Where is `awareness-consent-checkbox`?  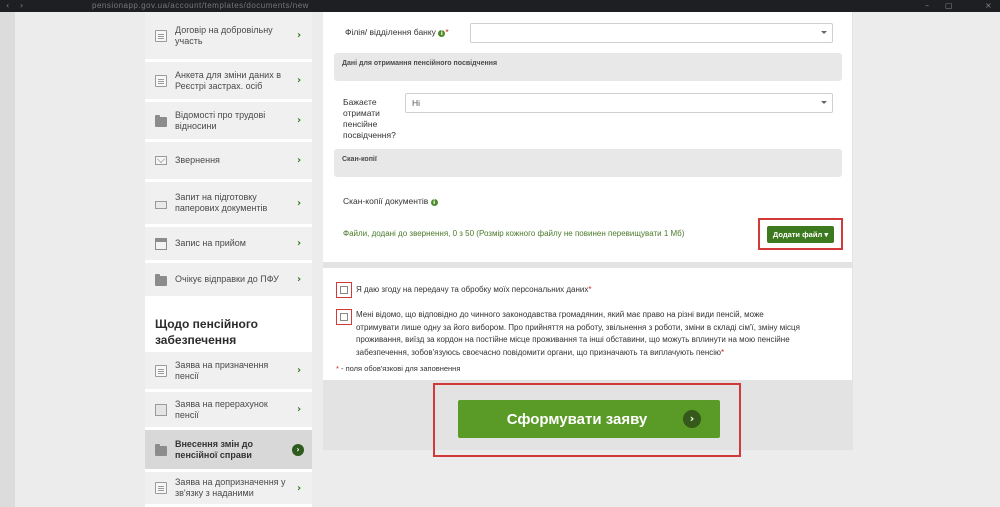
awareness-consent-checkbox is located at coordinates (344, 317).